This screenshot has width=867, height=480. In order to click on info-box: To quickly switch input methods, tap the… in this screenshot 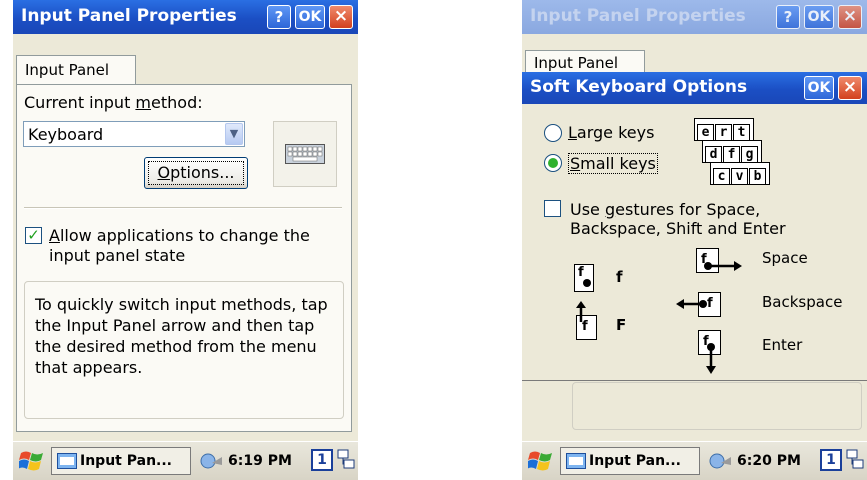, I will do `click(184, 350)`.